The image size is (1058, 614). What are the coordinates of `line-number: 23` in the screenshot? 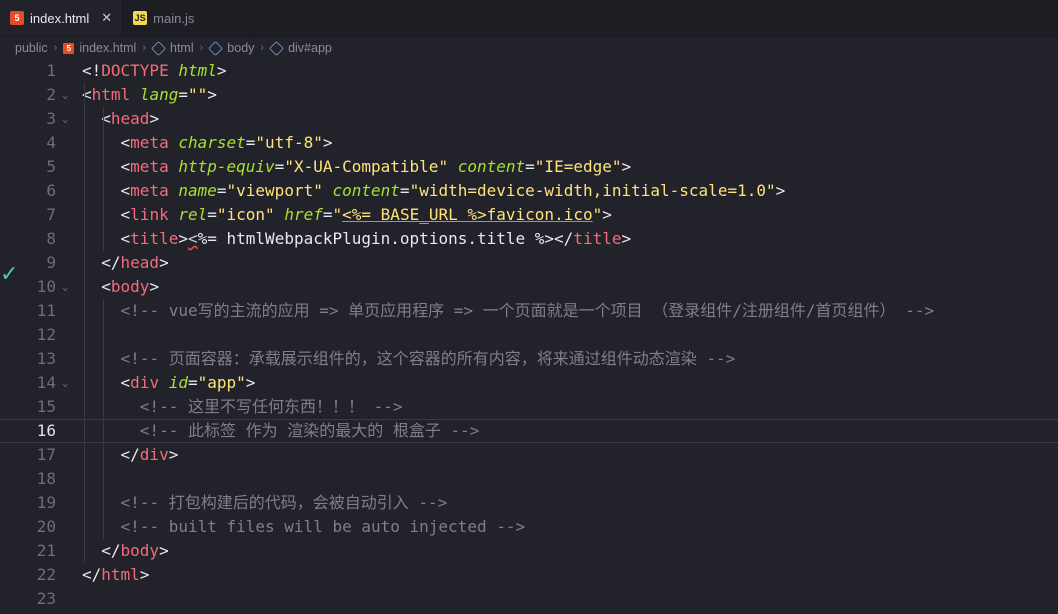 It's located at (46, 598).